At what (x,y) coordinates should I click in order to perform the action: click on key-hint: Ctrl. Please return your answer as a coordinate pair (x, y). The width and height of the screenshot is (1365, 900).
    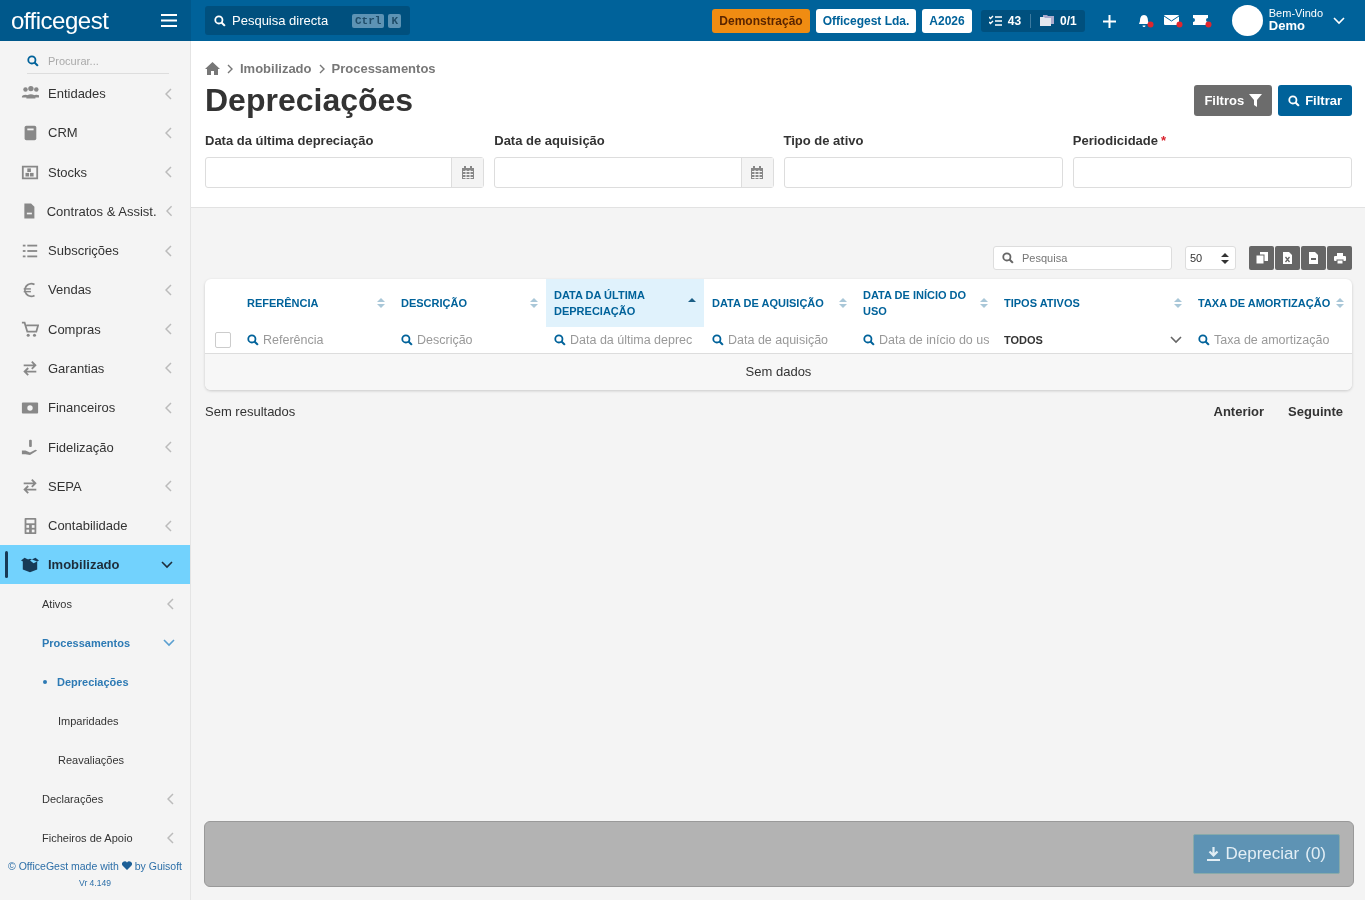
    Looking at the image, I should click on (368, 20).